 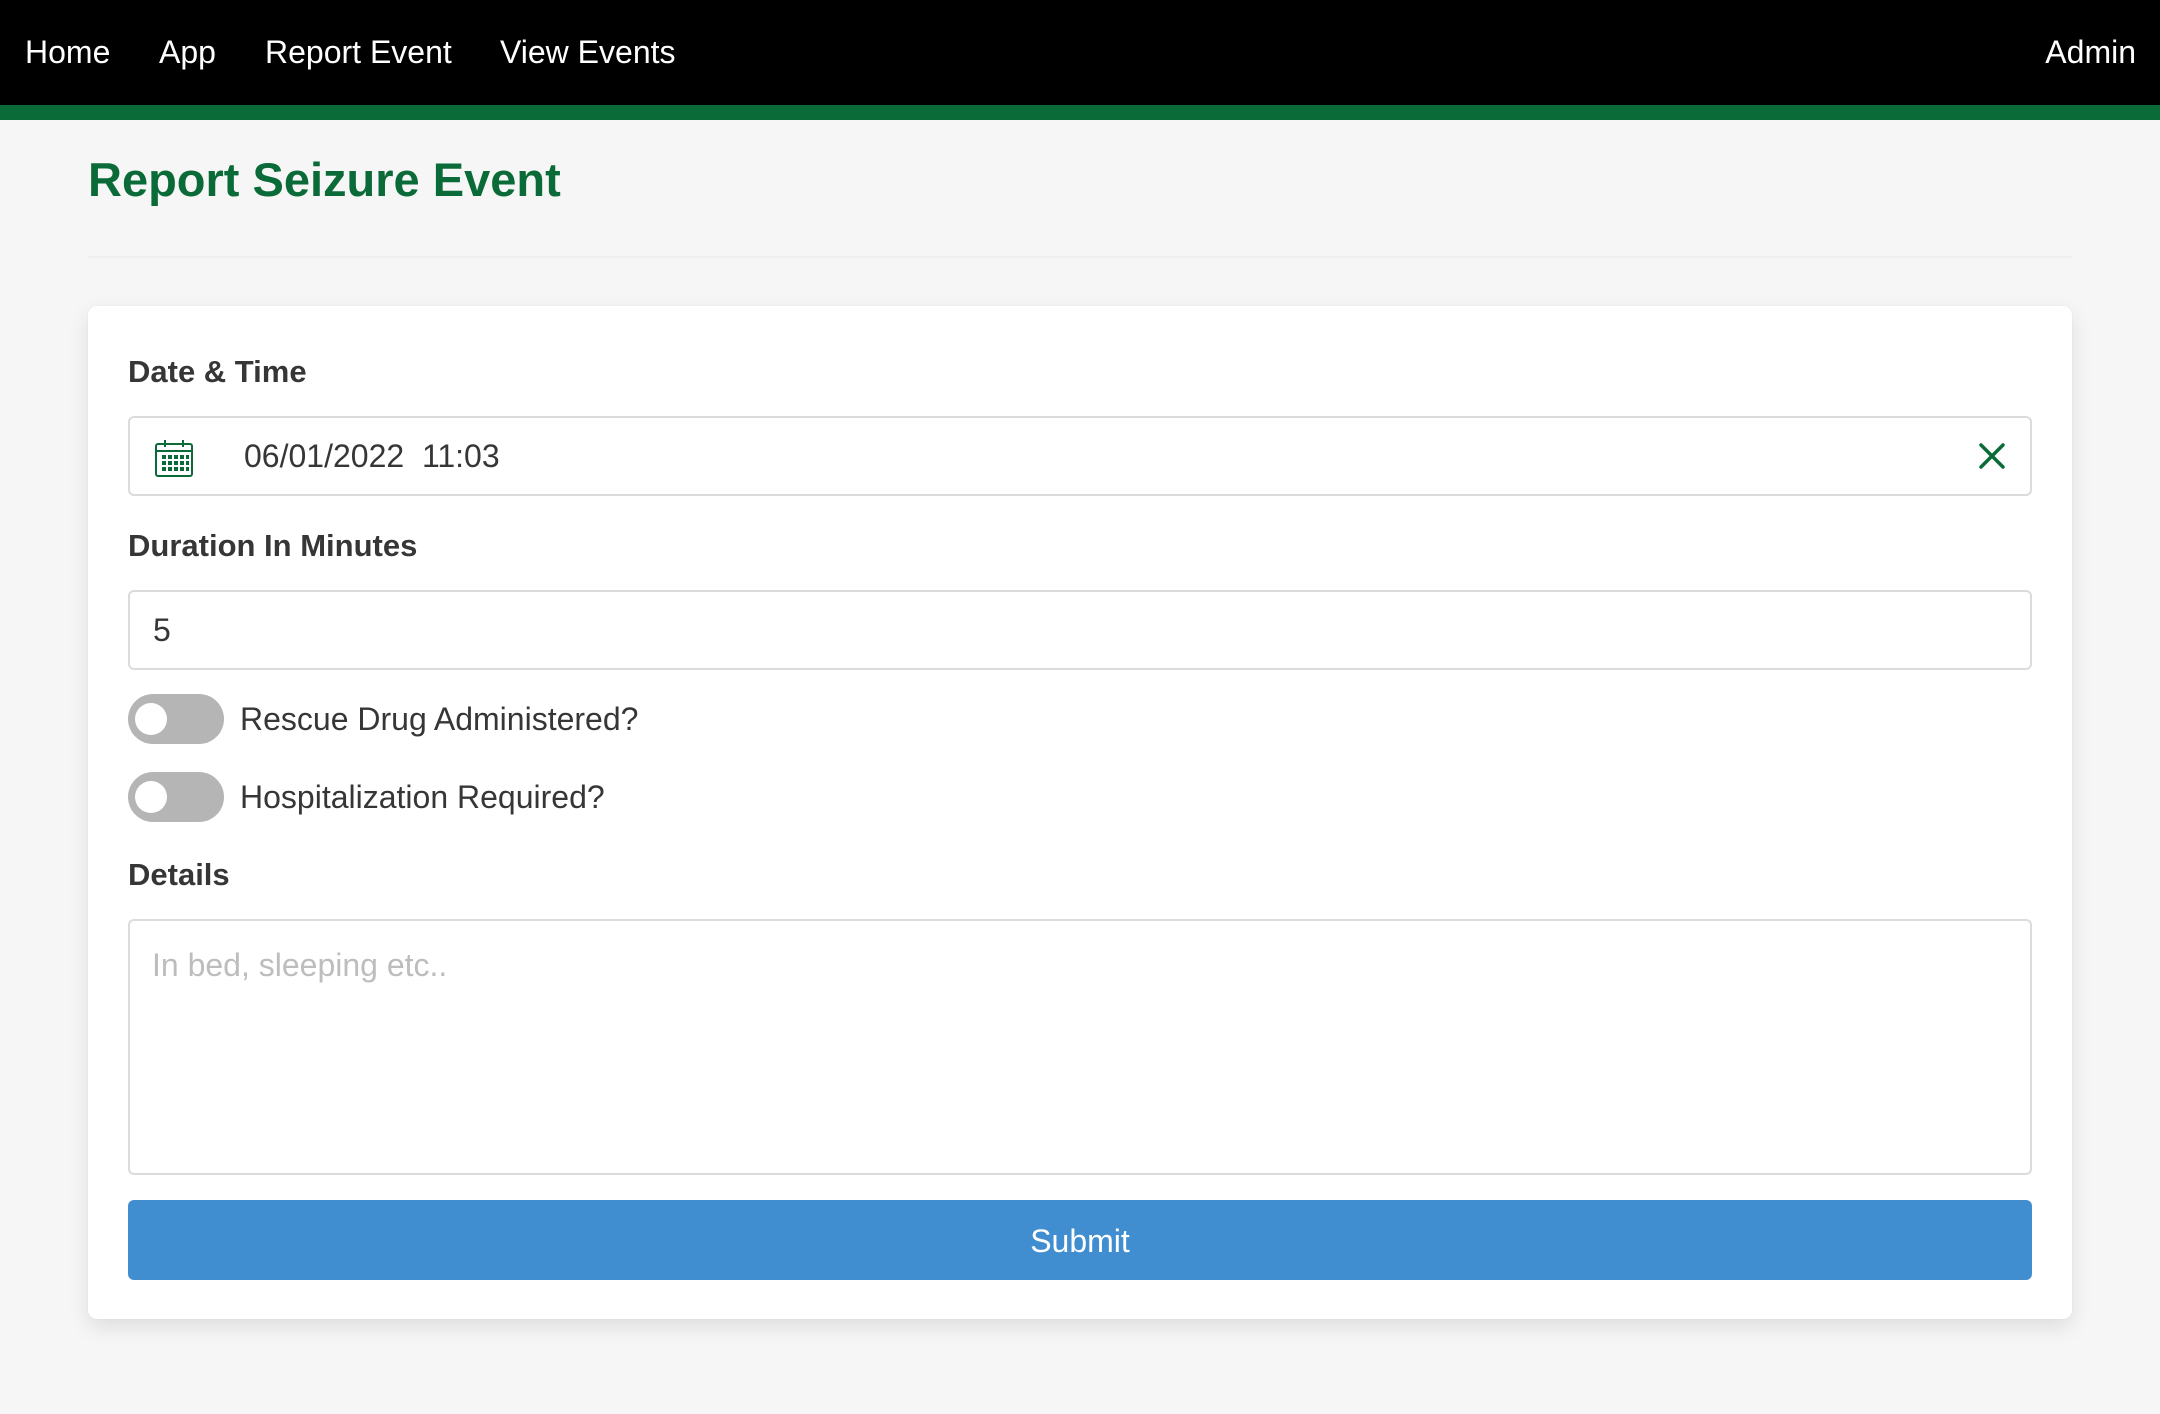 I want to click on time-value: 11:03, so click(x=461, y=456).